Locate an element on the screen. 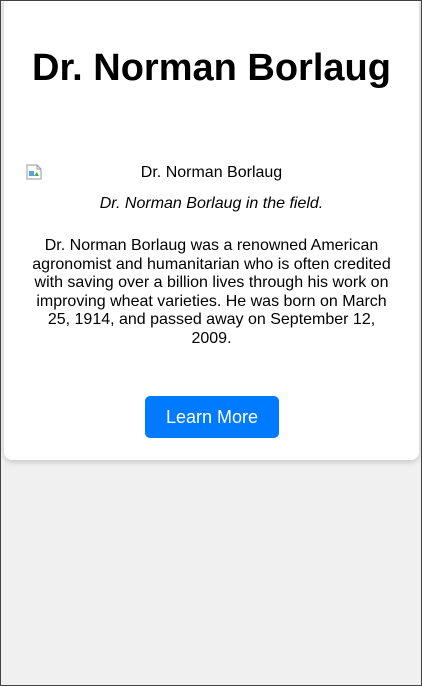 Image resolution: width=422 pixels, height=686 pixels. image-caption: Dr. Norman Borlaug in the field. is located at coordinates (211, 203).